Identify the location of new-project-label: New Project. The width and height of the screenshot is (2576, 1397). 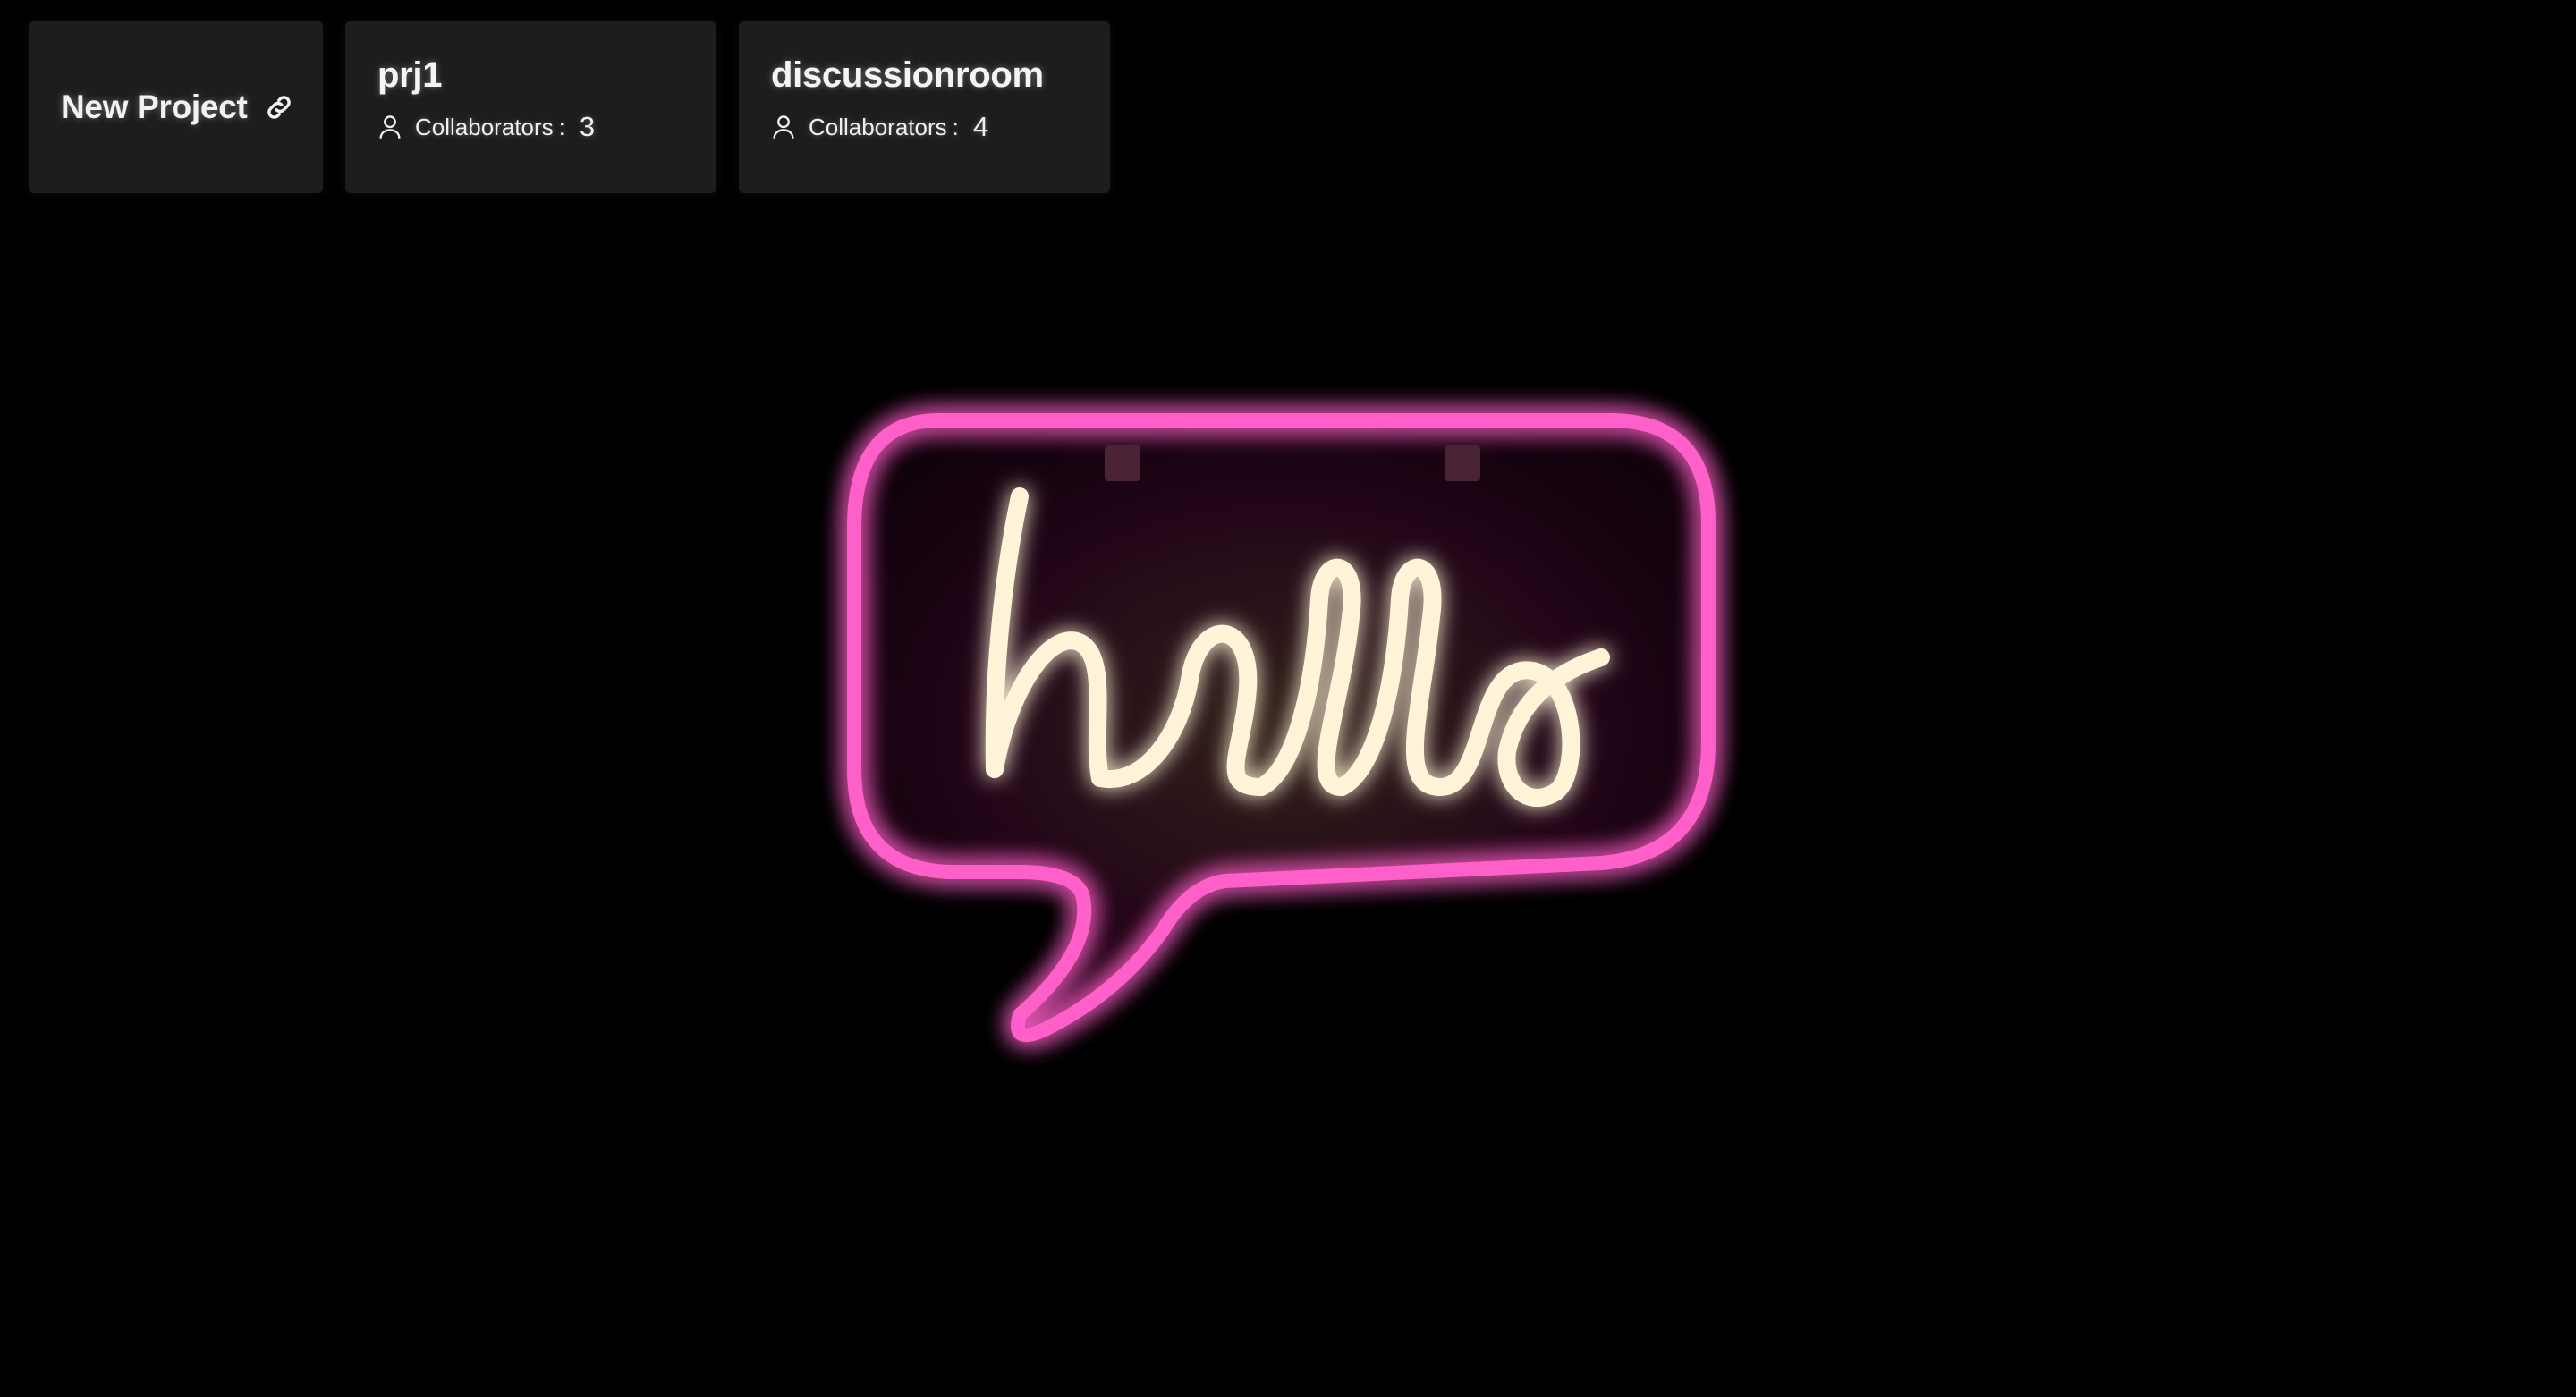
(154, 107).